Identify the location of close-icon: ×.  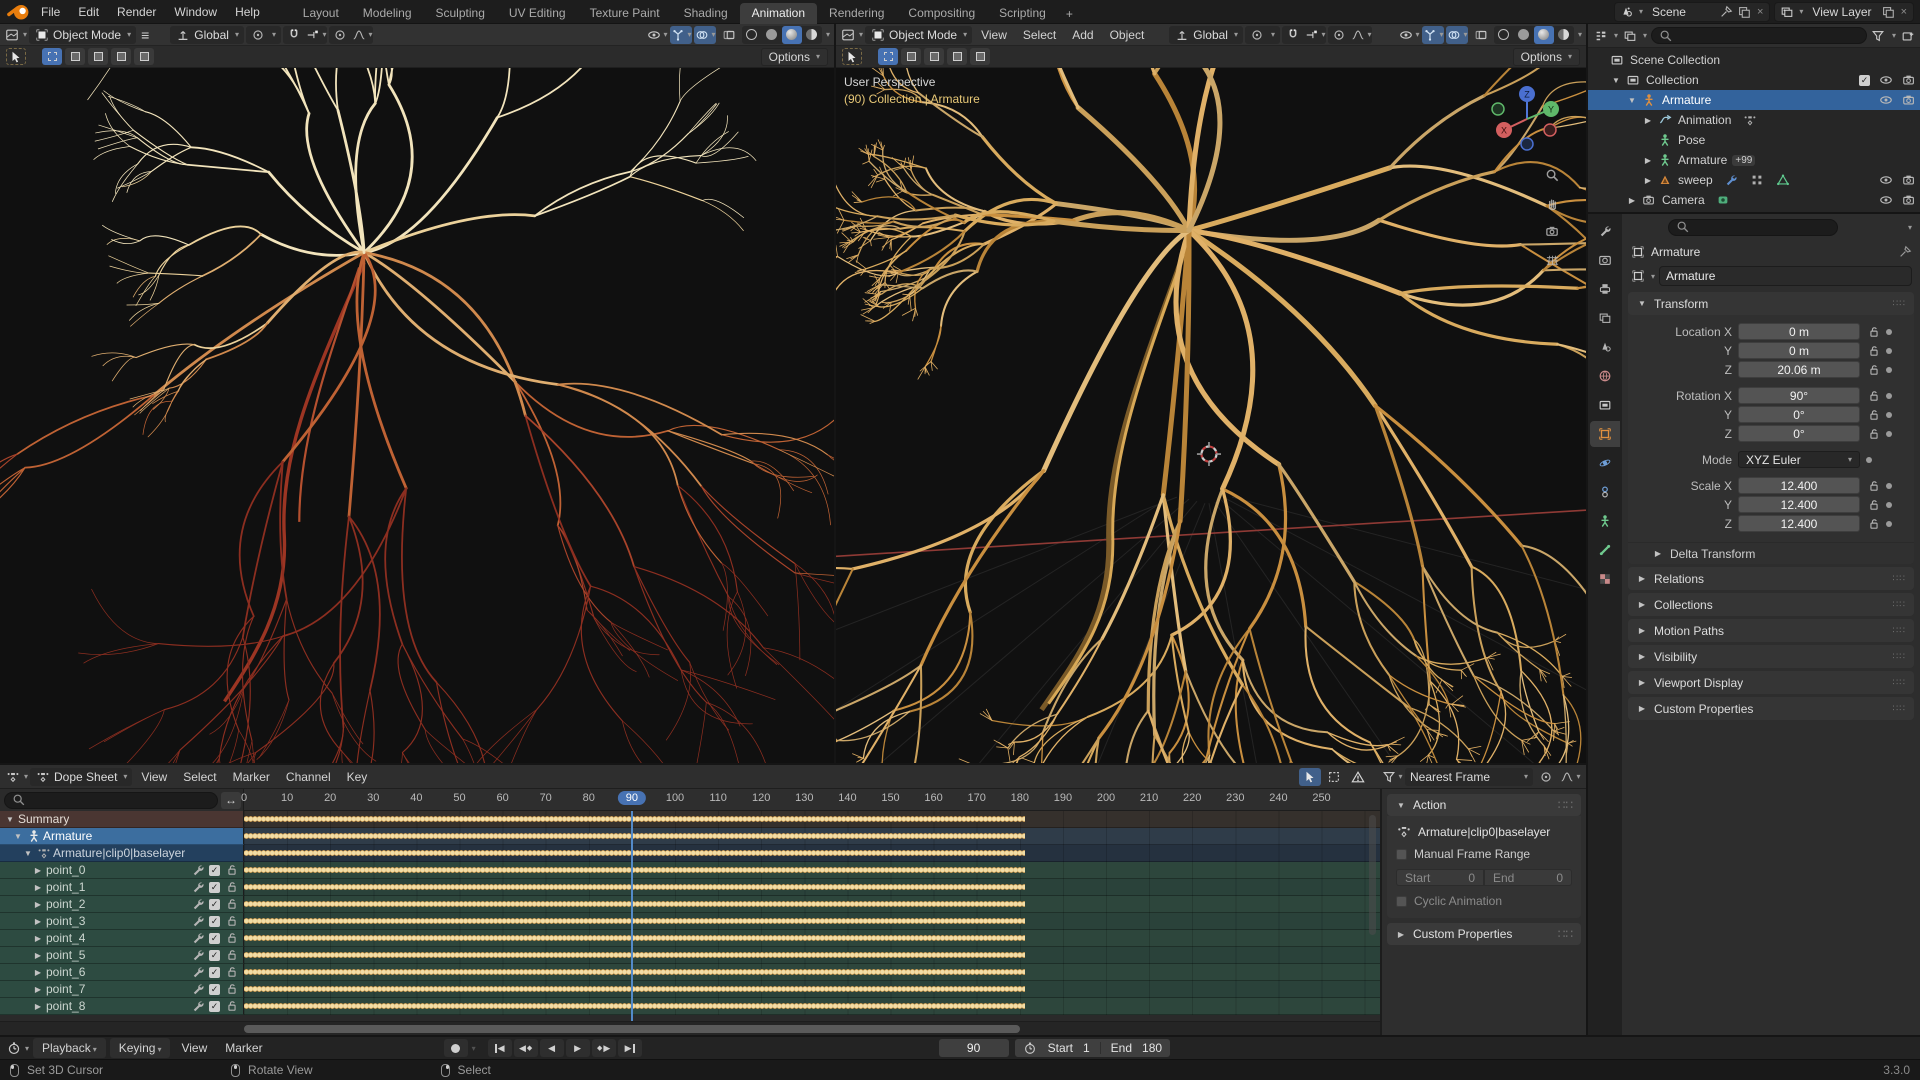
(1760, 12).